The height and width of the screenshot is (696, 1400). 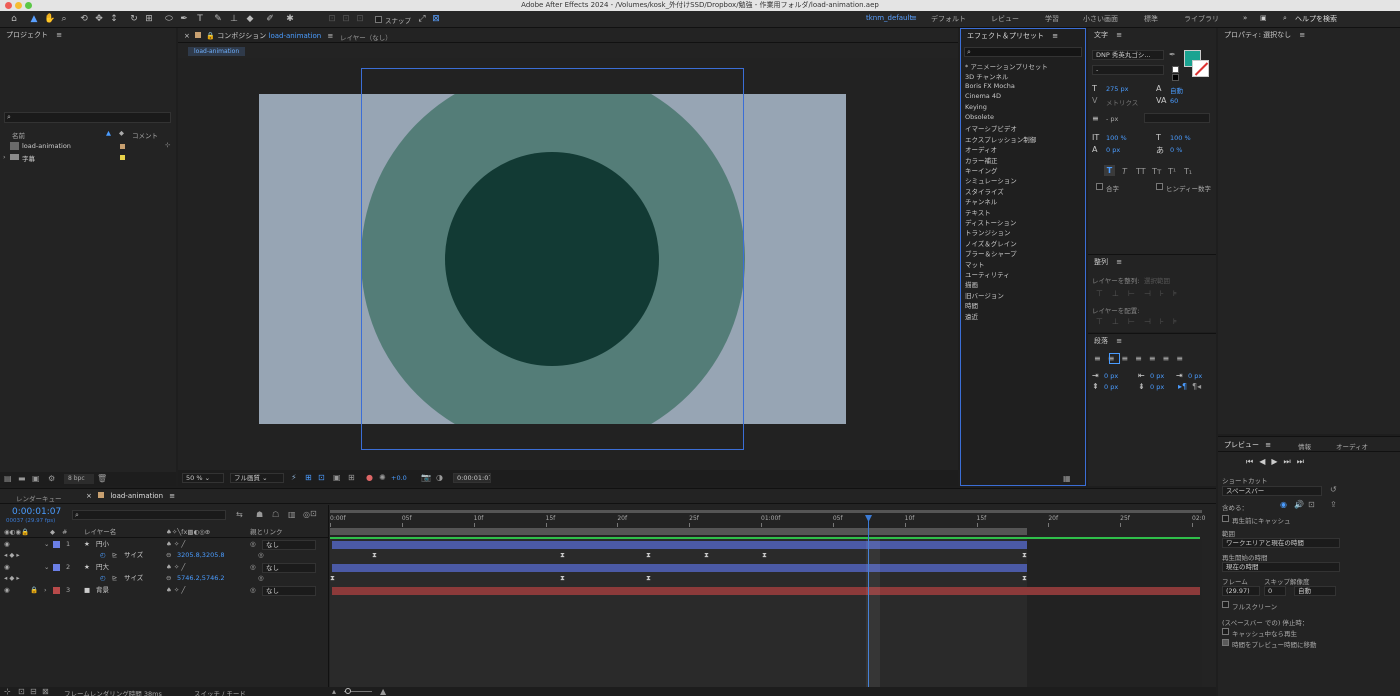 What do you see at coordinates (50, 19) in the screenshot?
I see `hand-tool-icon: ✋` at bounding box center [50, 19].